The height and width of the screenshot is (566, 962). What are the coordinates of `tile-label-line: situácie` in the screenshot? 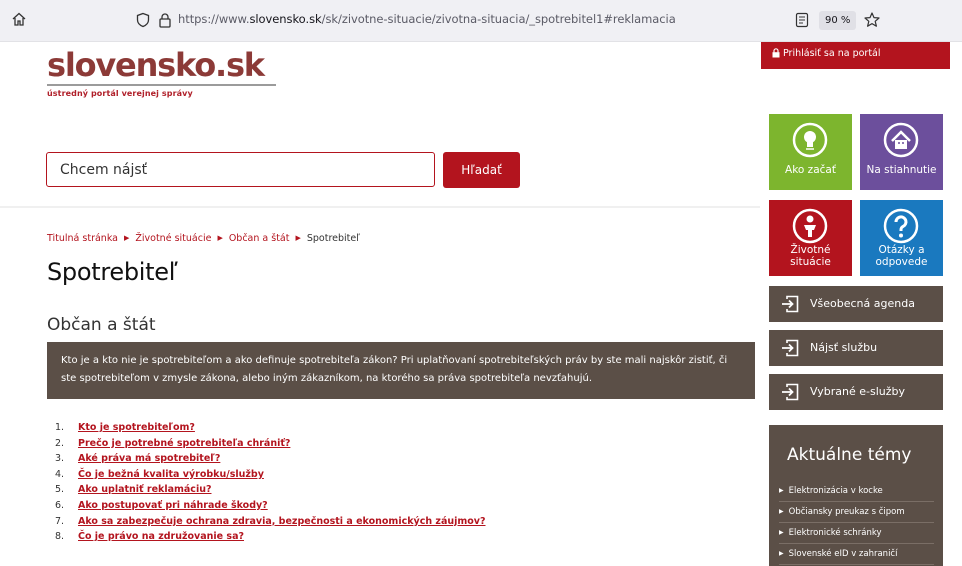 It's located at (810, 262).